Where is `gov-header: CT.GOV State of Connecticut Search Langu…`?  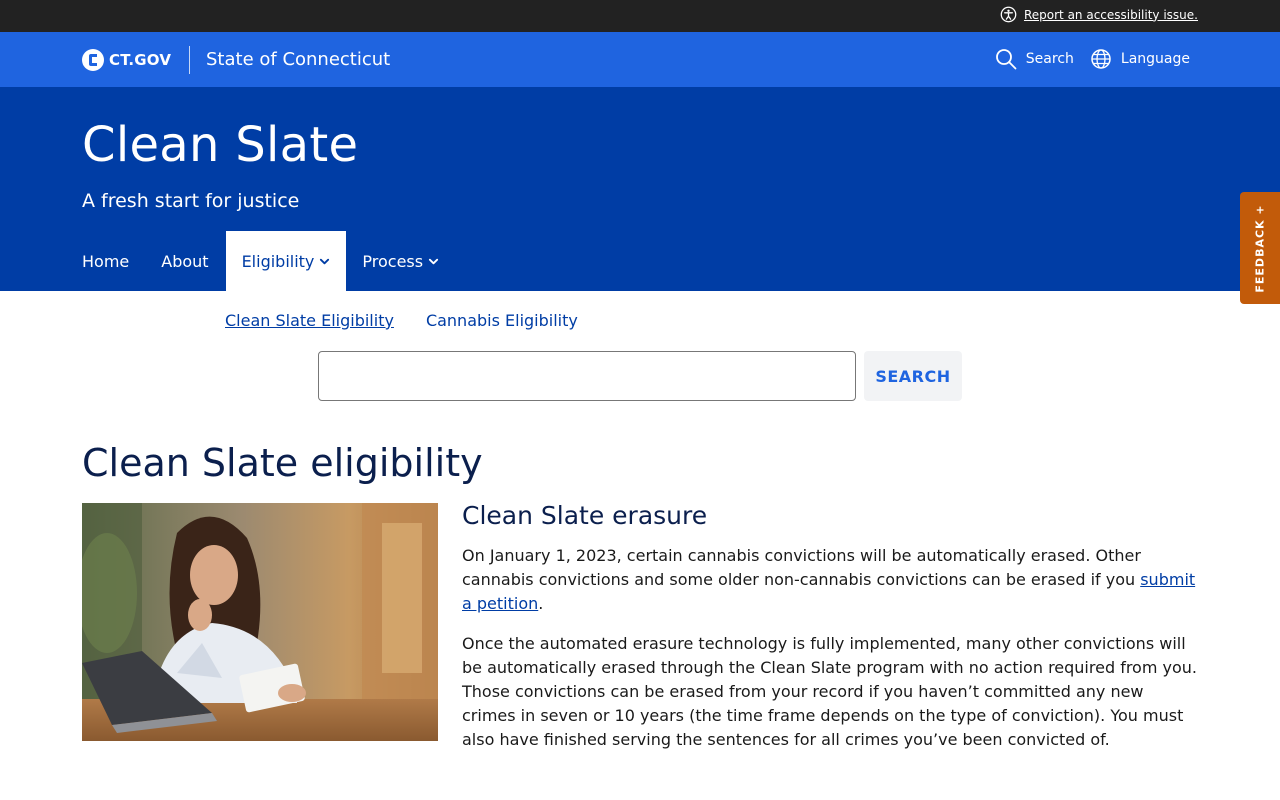
gov-header: CT.GOV State of Connecticut Search Langu… is located at coordinates (640, 59).